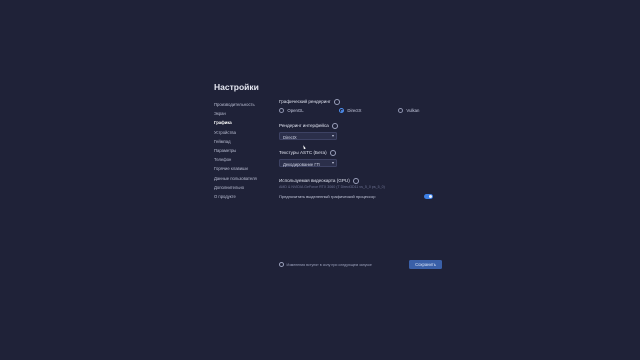 Image resolution: width=640 pixels, height=360 pixels. I want to click on gpu-section-label: Используемая видеокарта (GPU), so click(319, 180).